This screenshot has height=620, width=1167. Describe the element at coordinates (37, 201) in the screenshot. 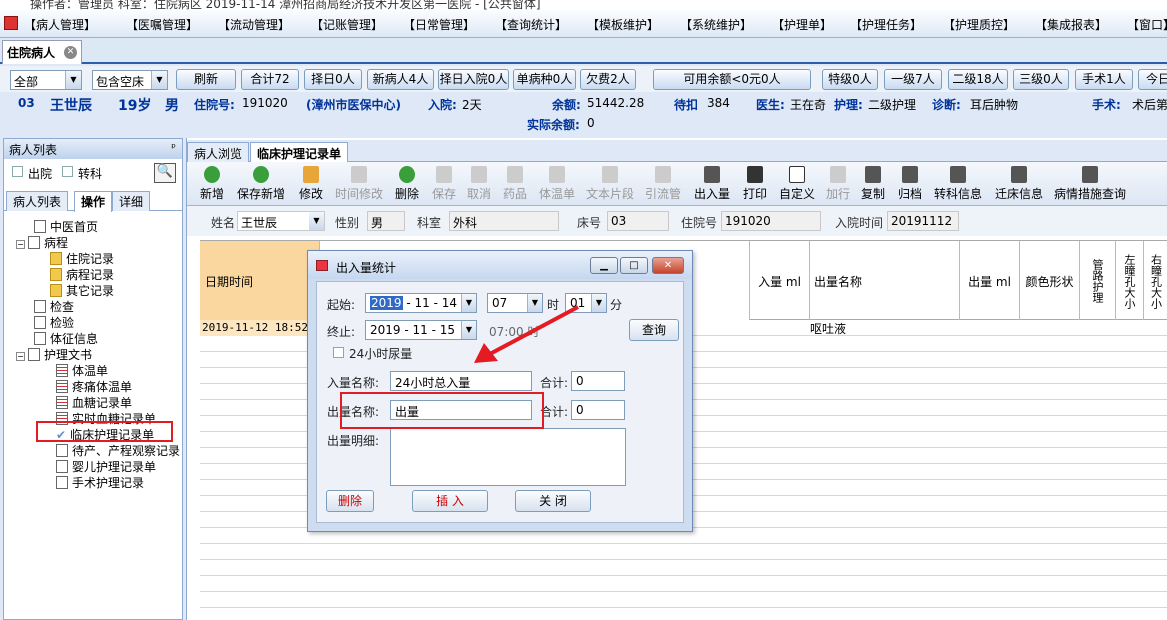

I see `tab-patient-list: 病人列表` at that location.